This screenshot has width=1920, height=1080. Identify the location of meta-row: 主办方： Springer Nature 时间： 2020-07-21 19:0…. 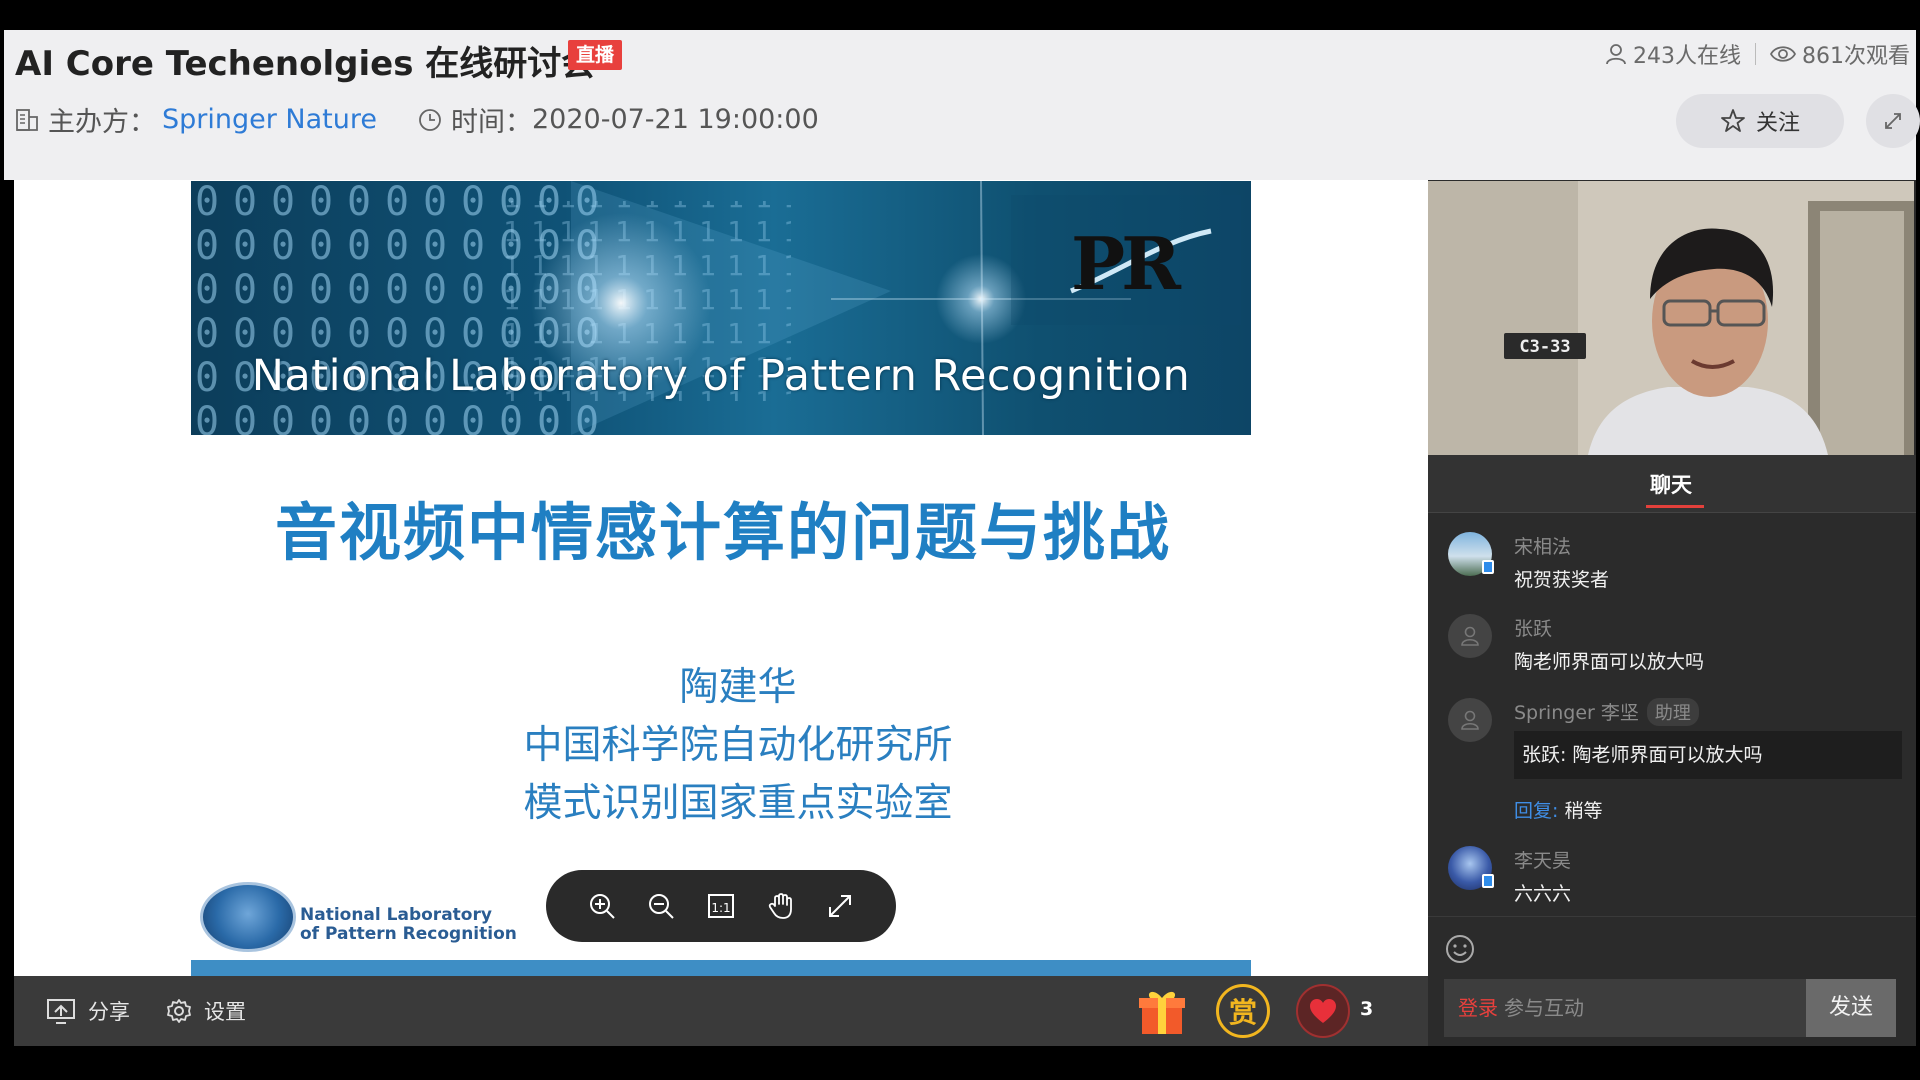
(416, 119).